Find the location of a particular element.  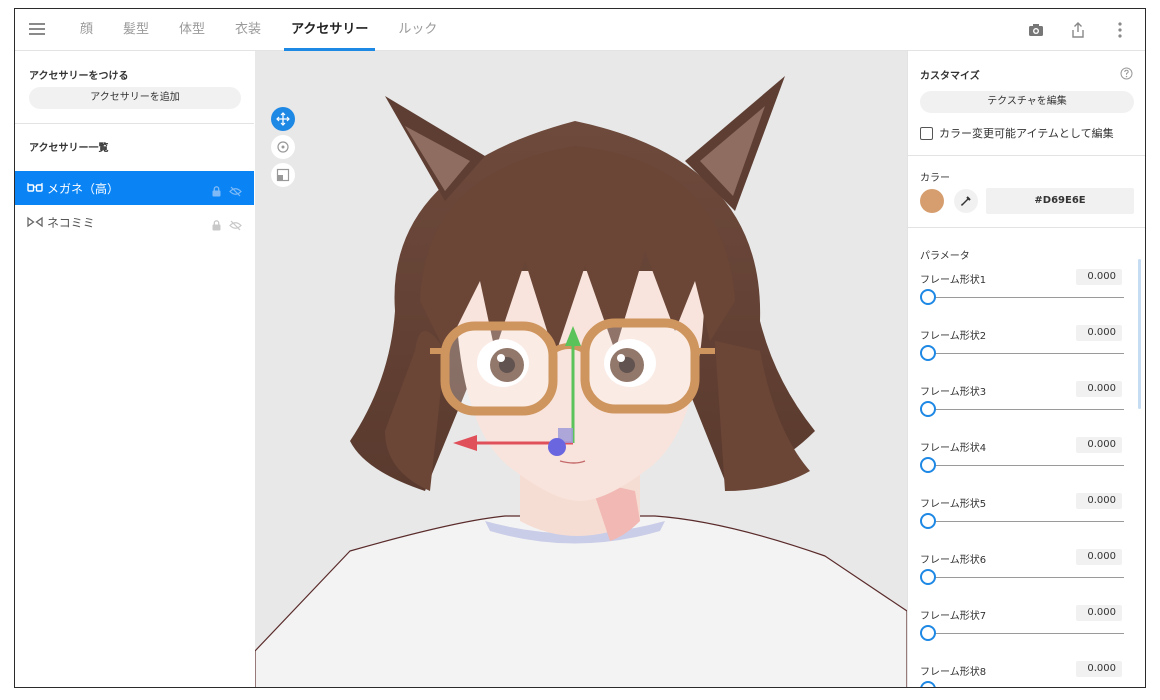

accessory-item-cat-ears: ネコミミ is located at coordinates (134, 222).